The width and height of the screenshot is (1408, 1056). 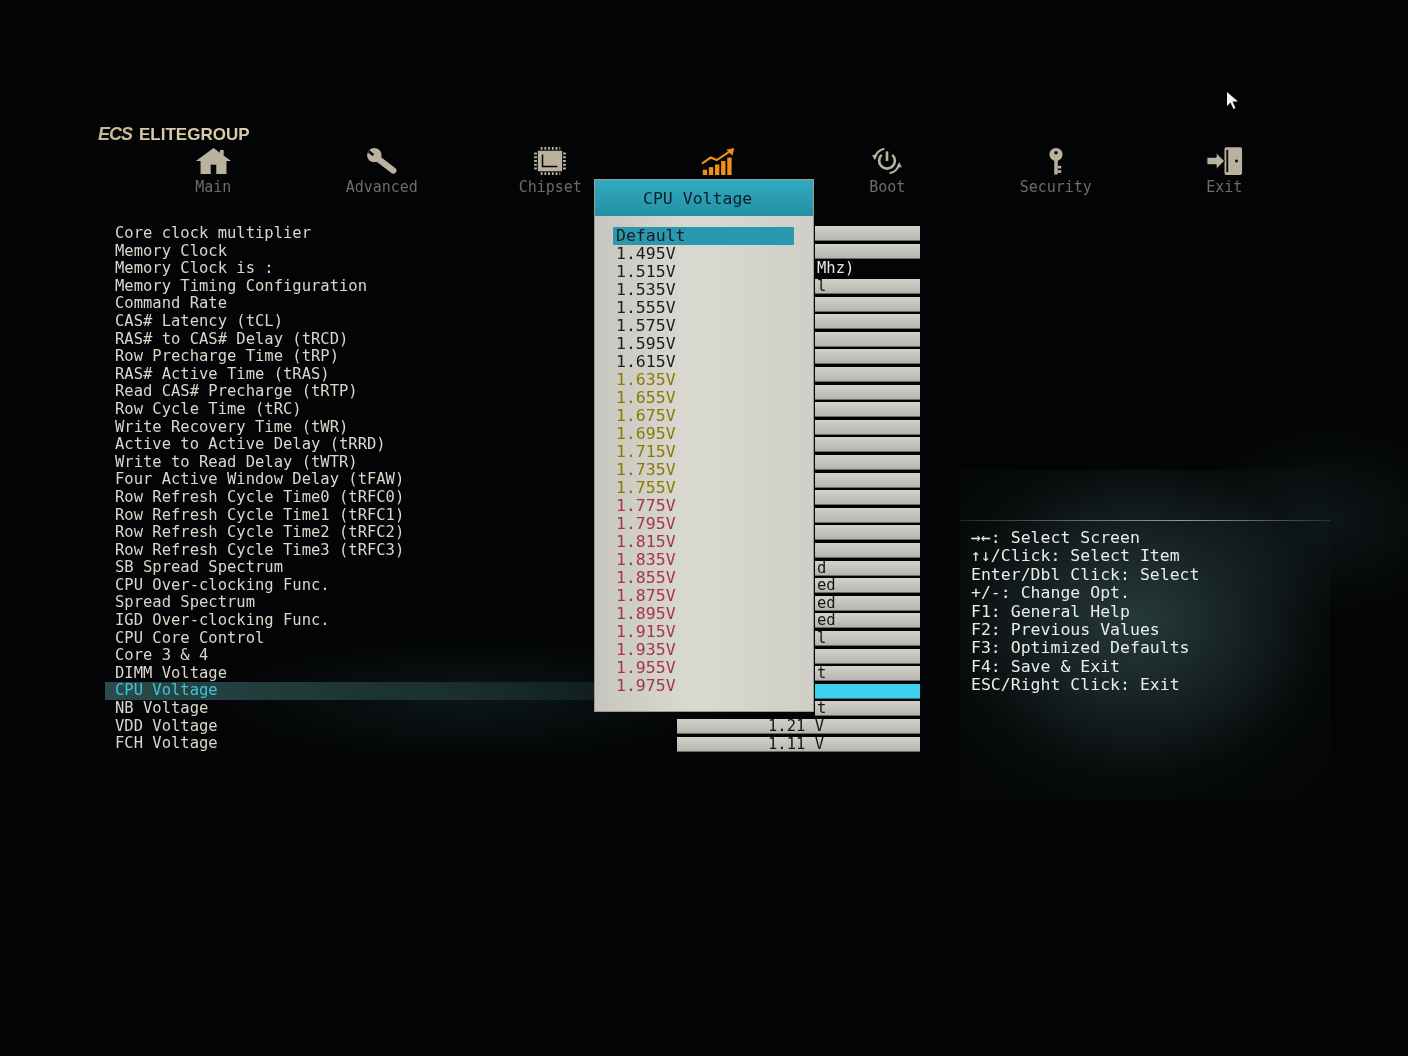 I want to click on setting-label: Four Active Window Delay (tFAW), so click(x=350, y=480).